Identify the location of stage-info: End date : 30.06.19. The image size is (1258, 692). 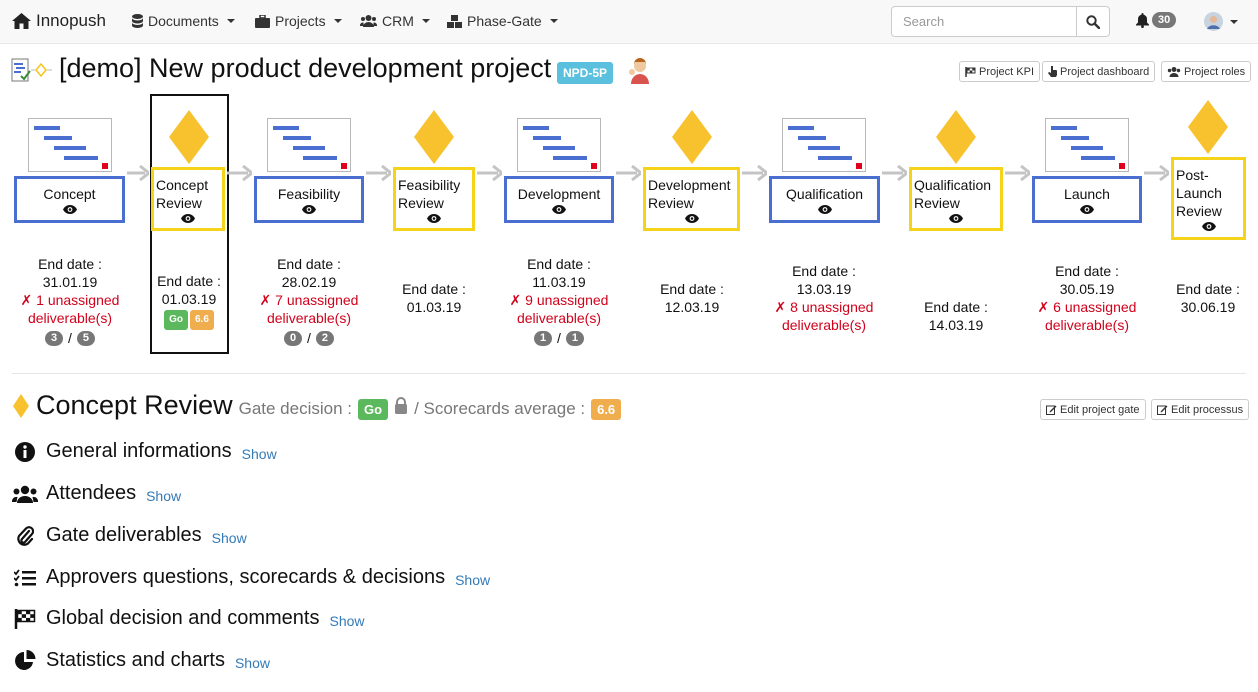
(1203, 298).